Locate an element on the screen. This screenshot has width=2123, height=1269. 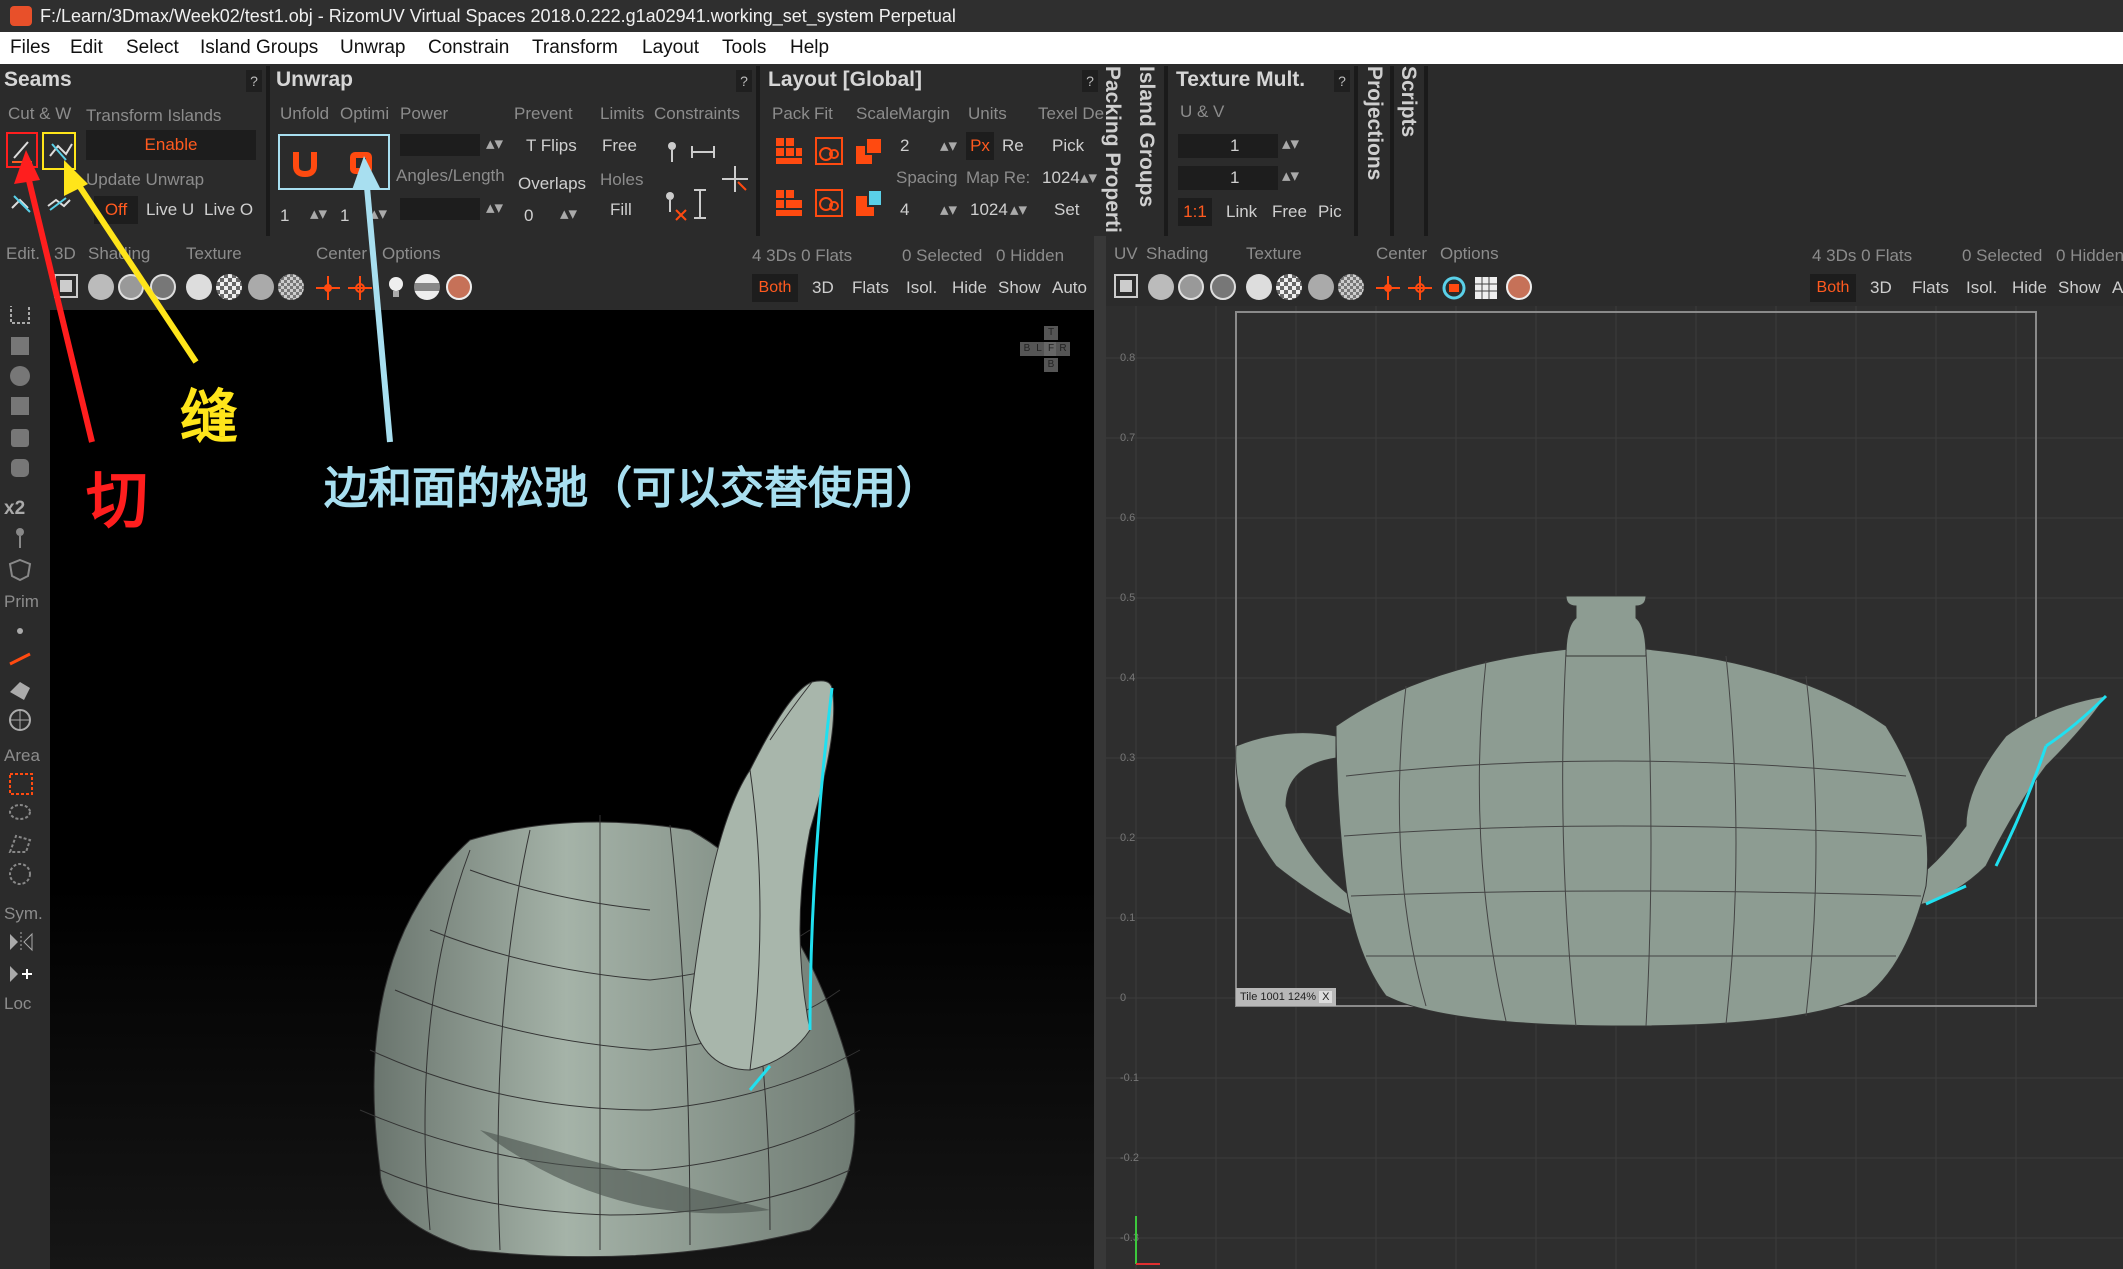
texture-tab: Texture is located at coordinates (214, 254).